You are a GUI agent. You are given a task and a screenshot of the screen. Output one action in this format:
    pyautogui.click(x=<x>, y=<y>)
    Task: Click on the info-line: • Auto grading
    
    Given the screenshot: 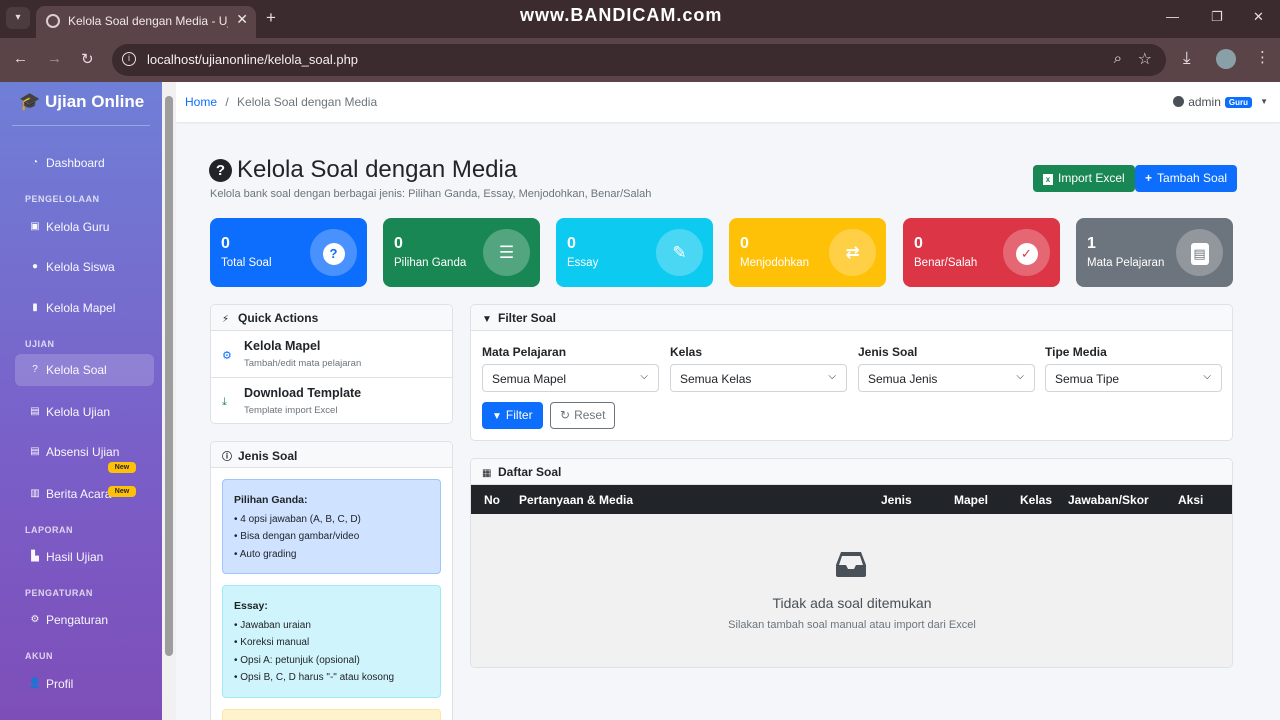 What is the action you would take?
    pyautogui.click(x=265, y=554)
    